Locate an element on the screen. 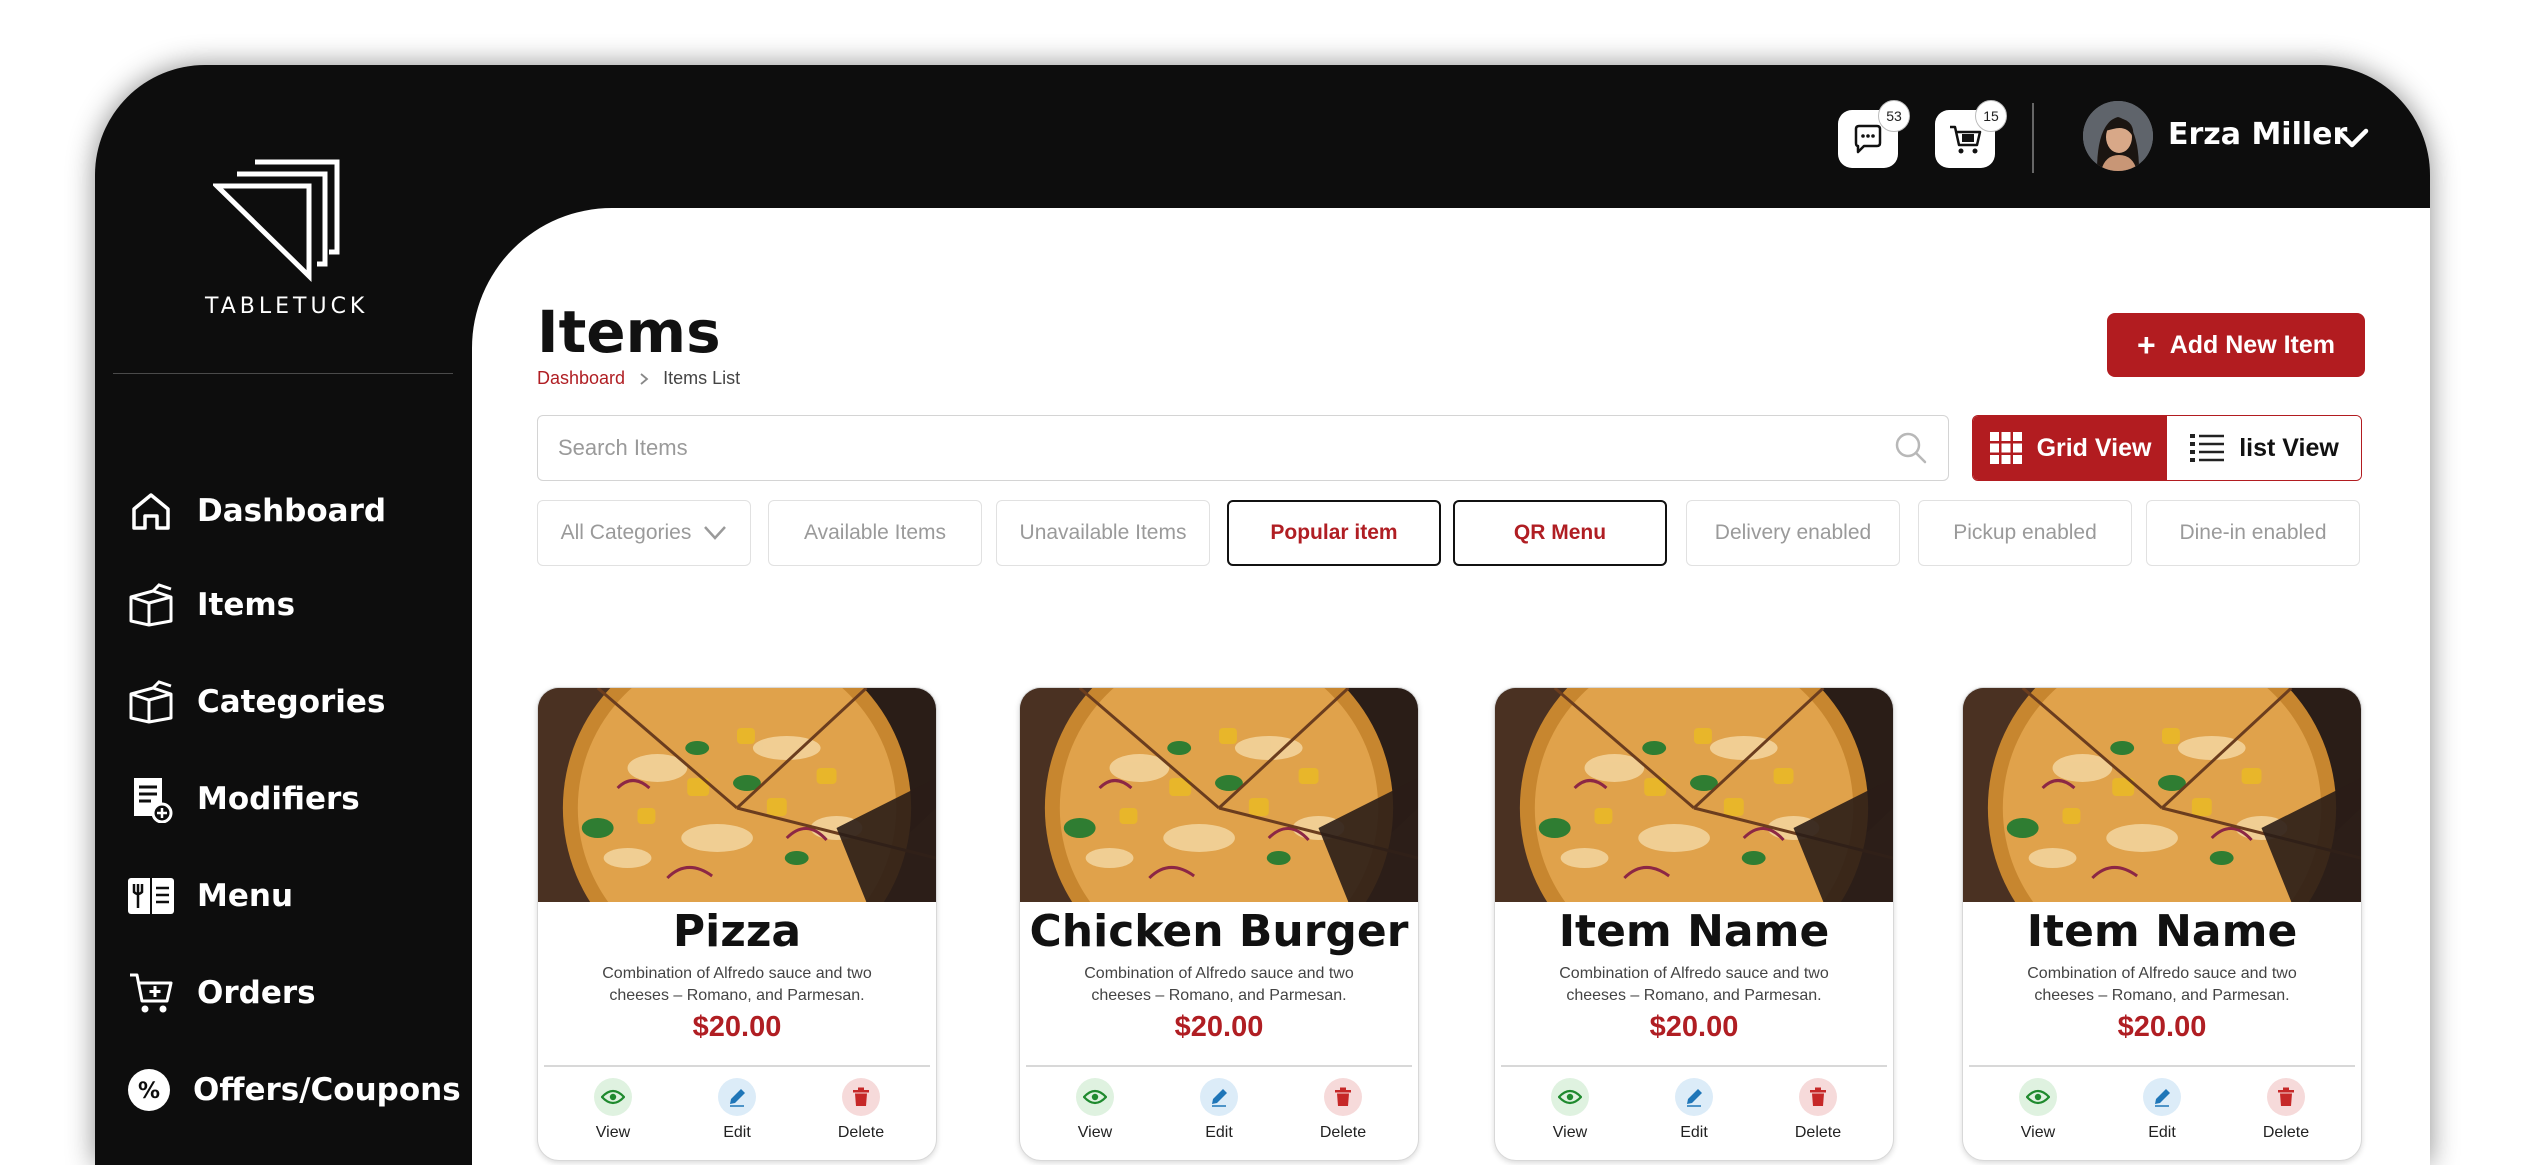 This screenshot has height=1165, width=2524. item-name: Pizza is located at coordinates (737, 931).